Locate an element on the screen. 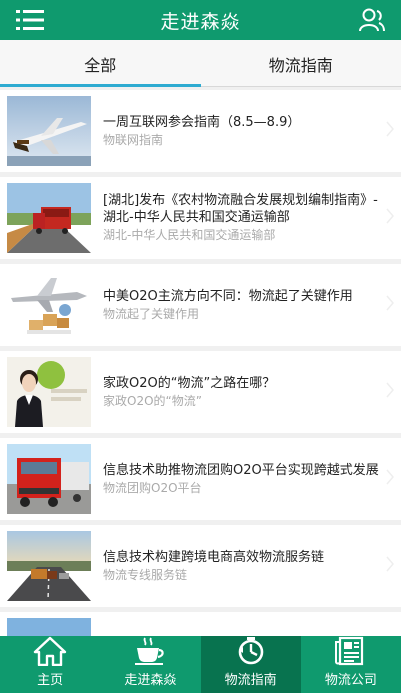 This screenshot has width=401, height=693. cargo-airplane-image is located at coordinates (49, 131).